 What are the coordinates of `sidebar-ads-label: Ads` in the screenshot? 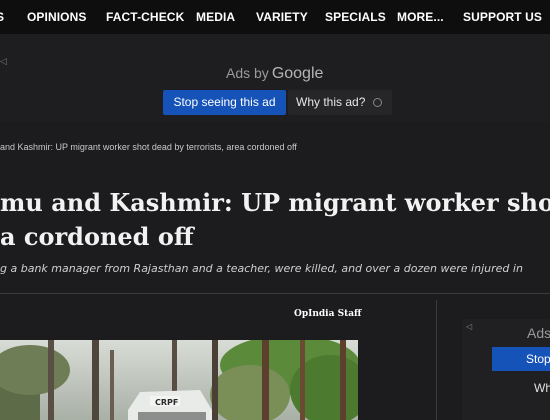 It's located at (538, 333).